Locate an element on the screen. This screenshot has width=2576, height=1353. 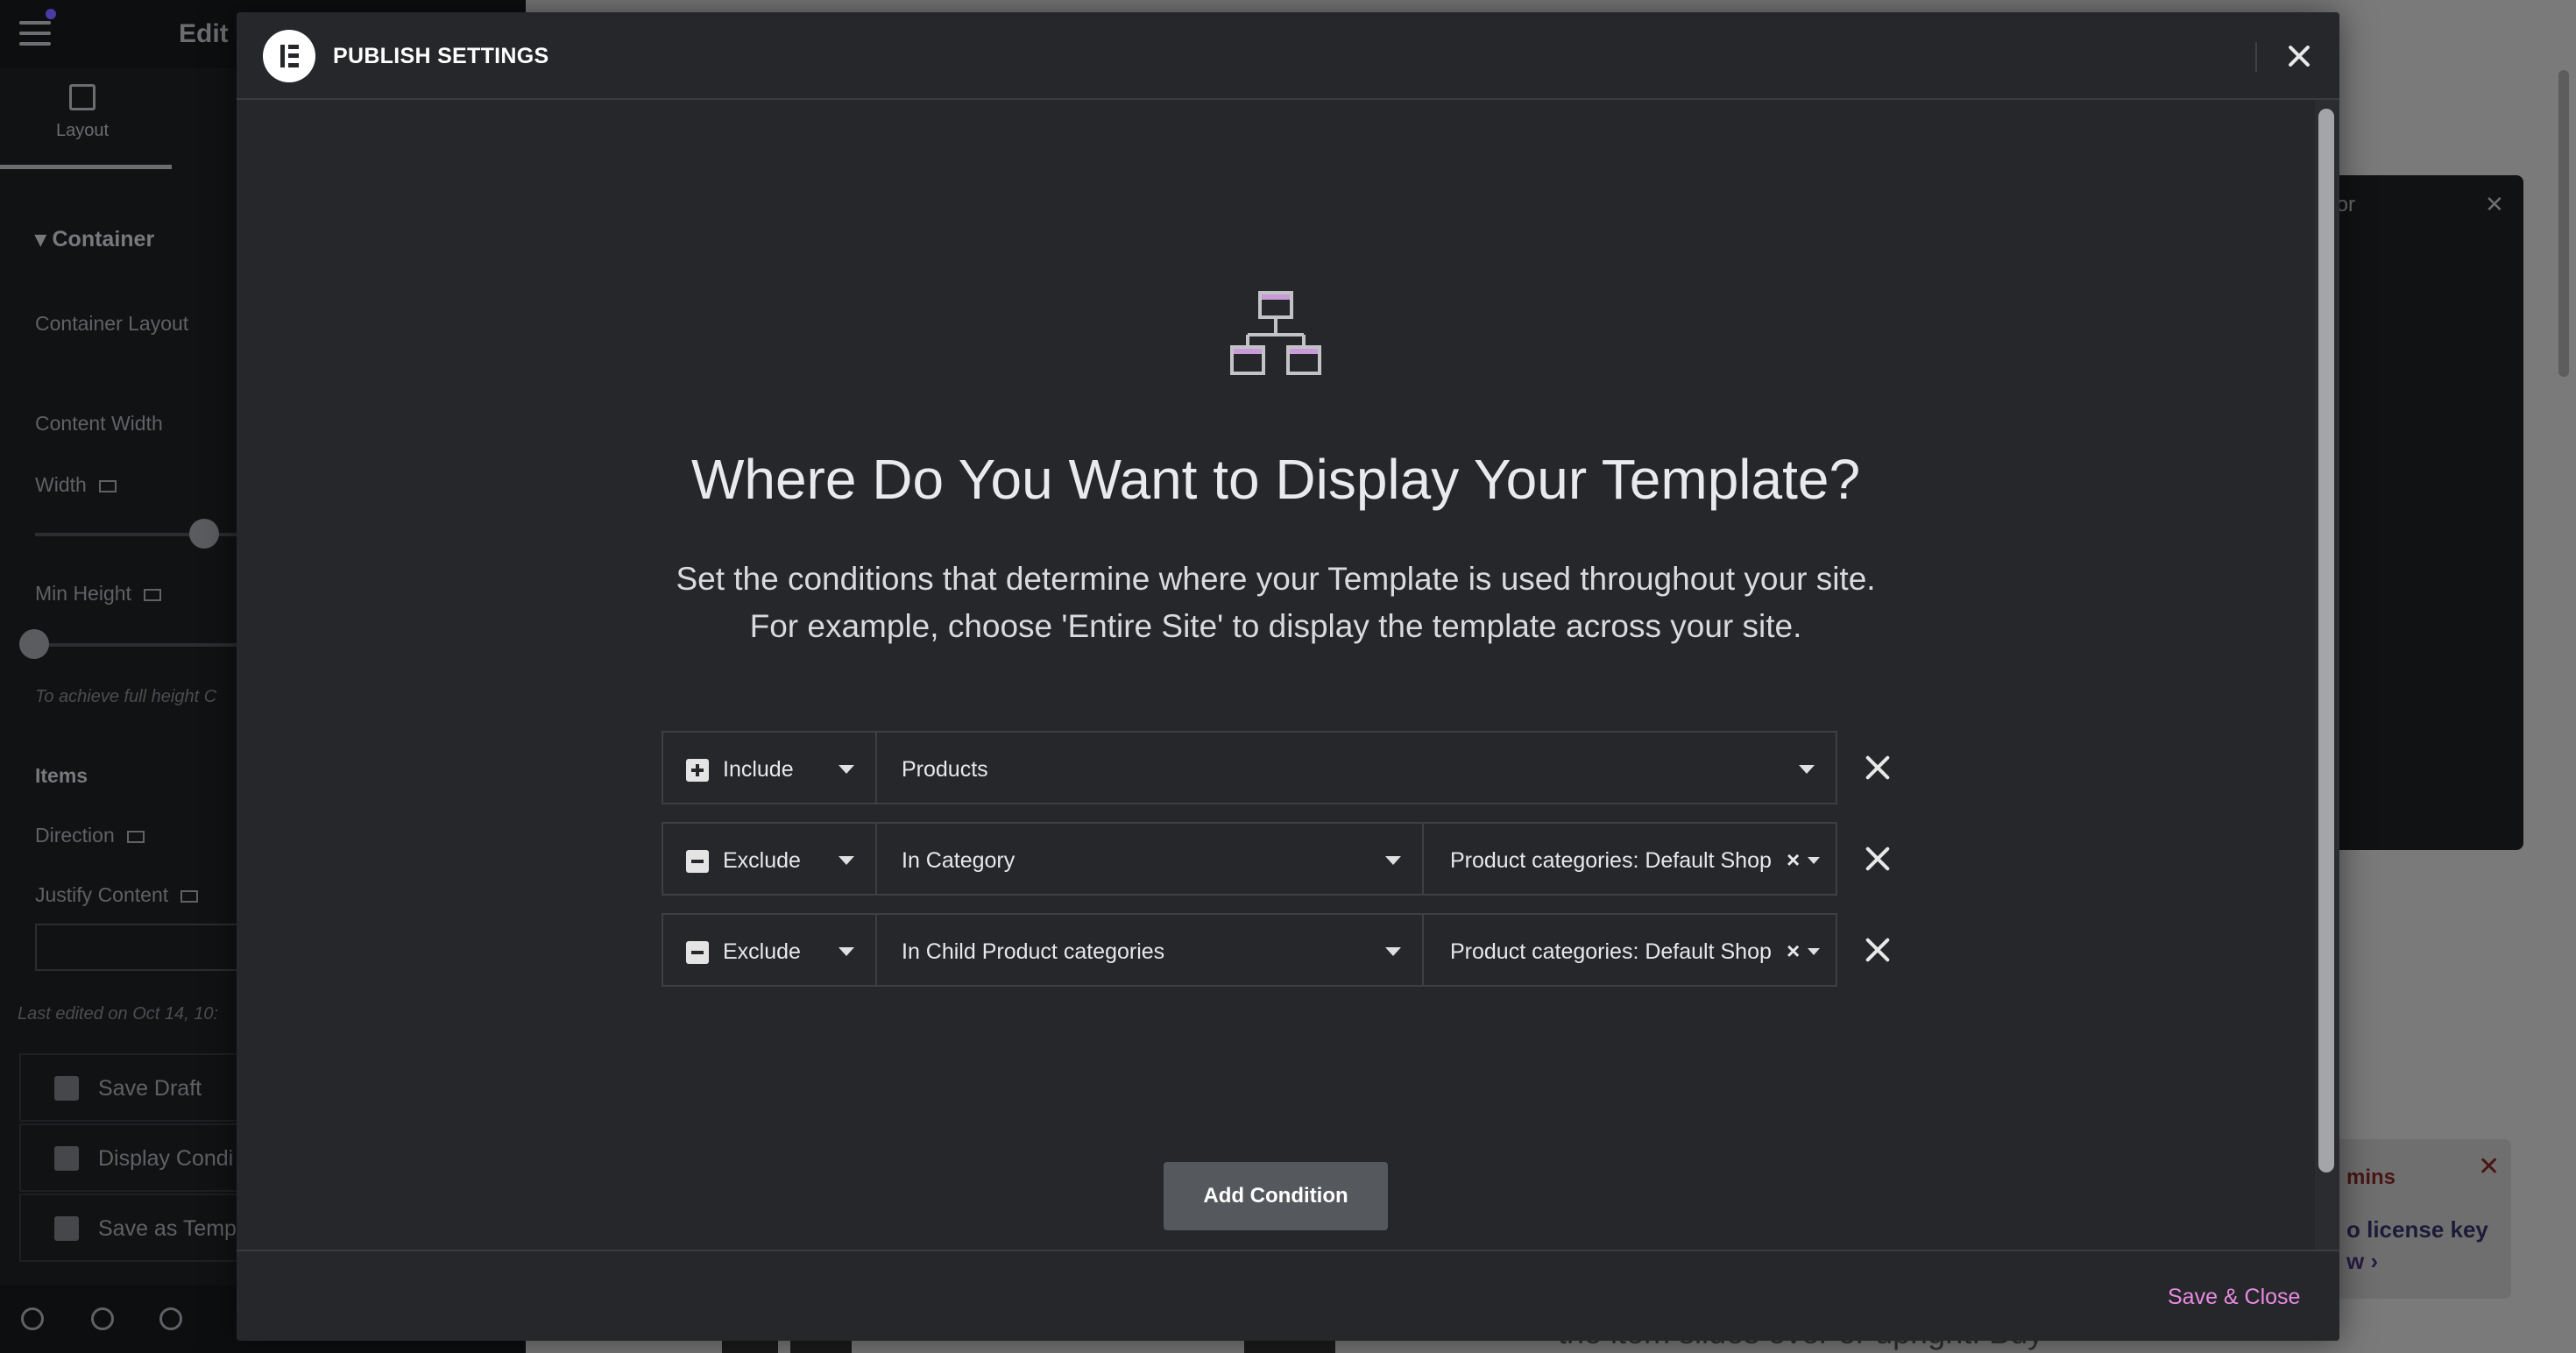
close-modal-button is located at coordinates (2299, 56).